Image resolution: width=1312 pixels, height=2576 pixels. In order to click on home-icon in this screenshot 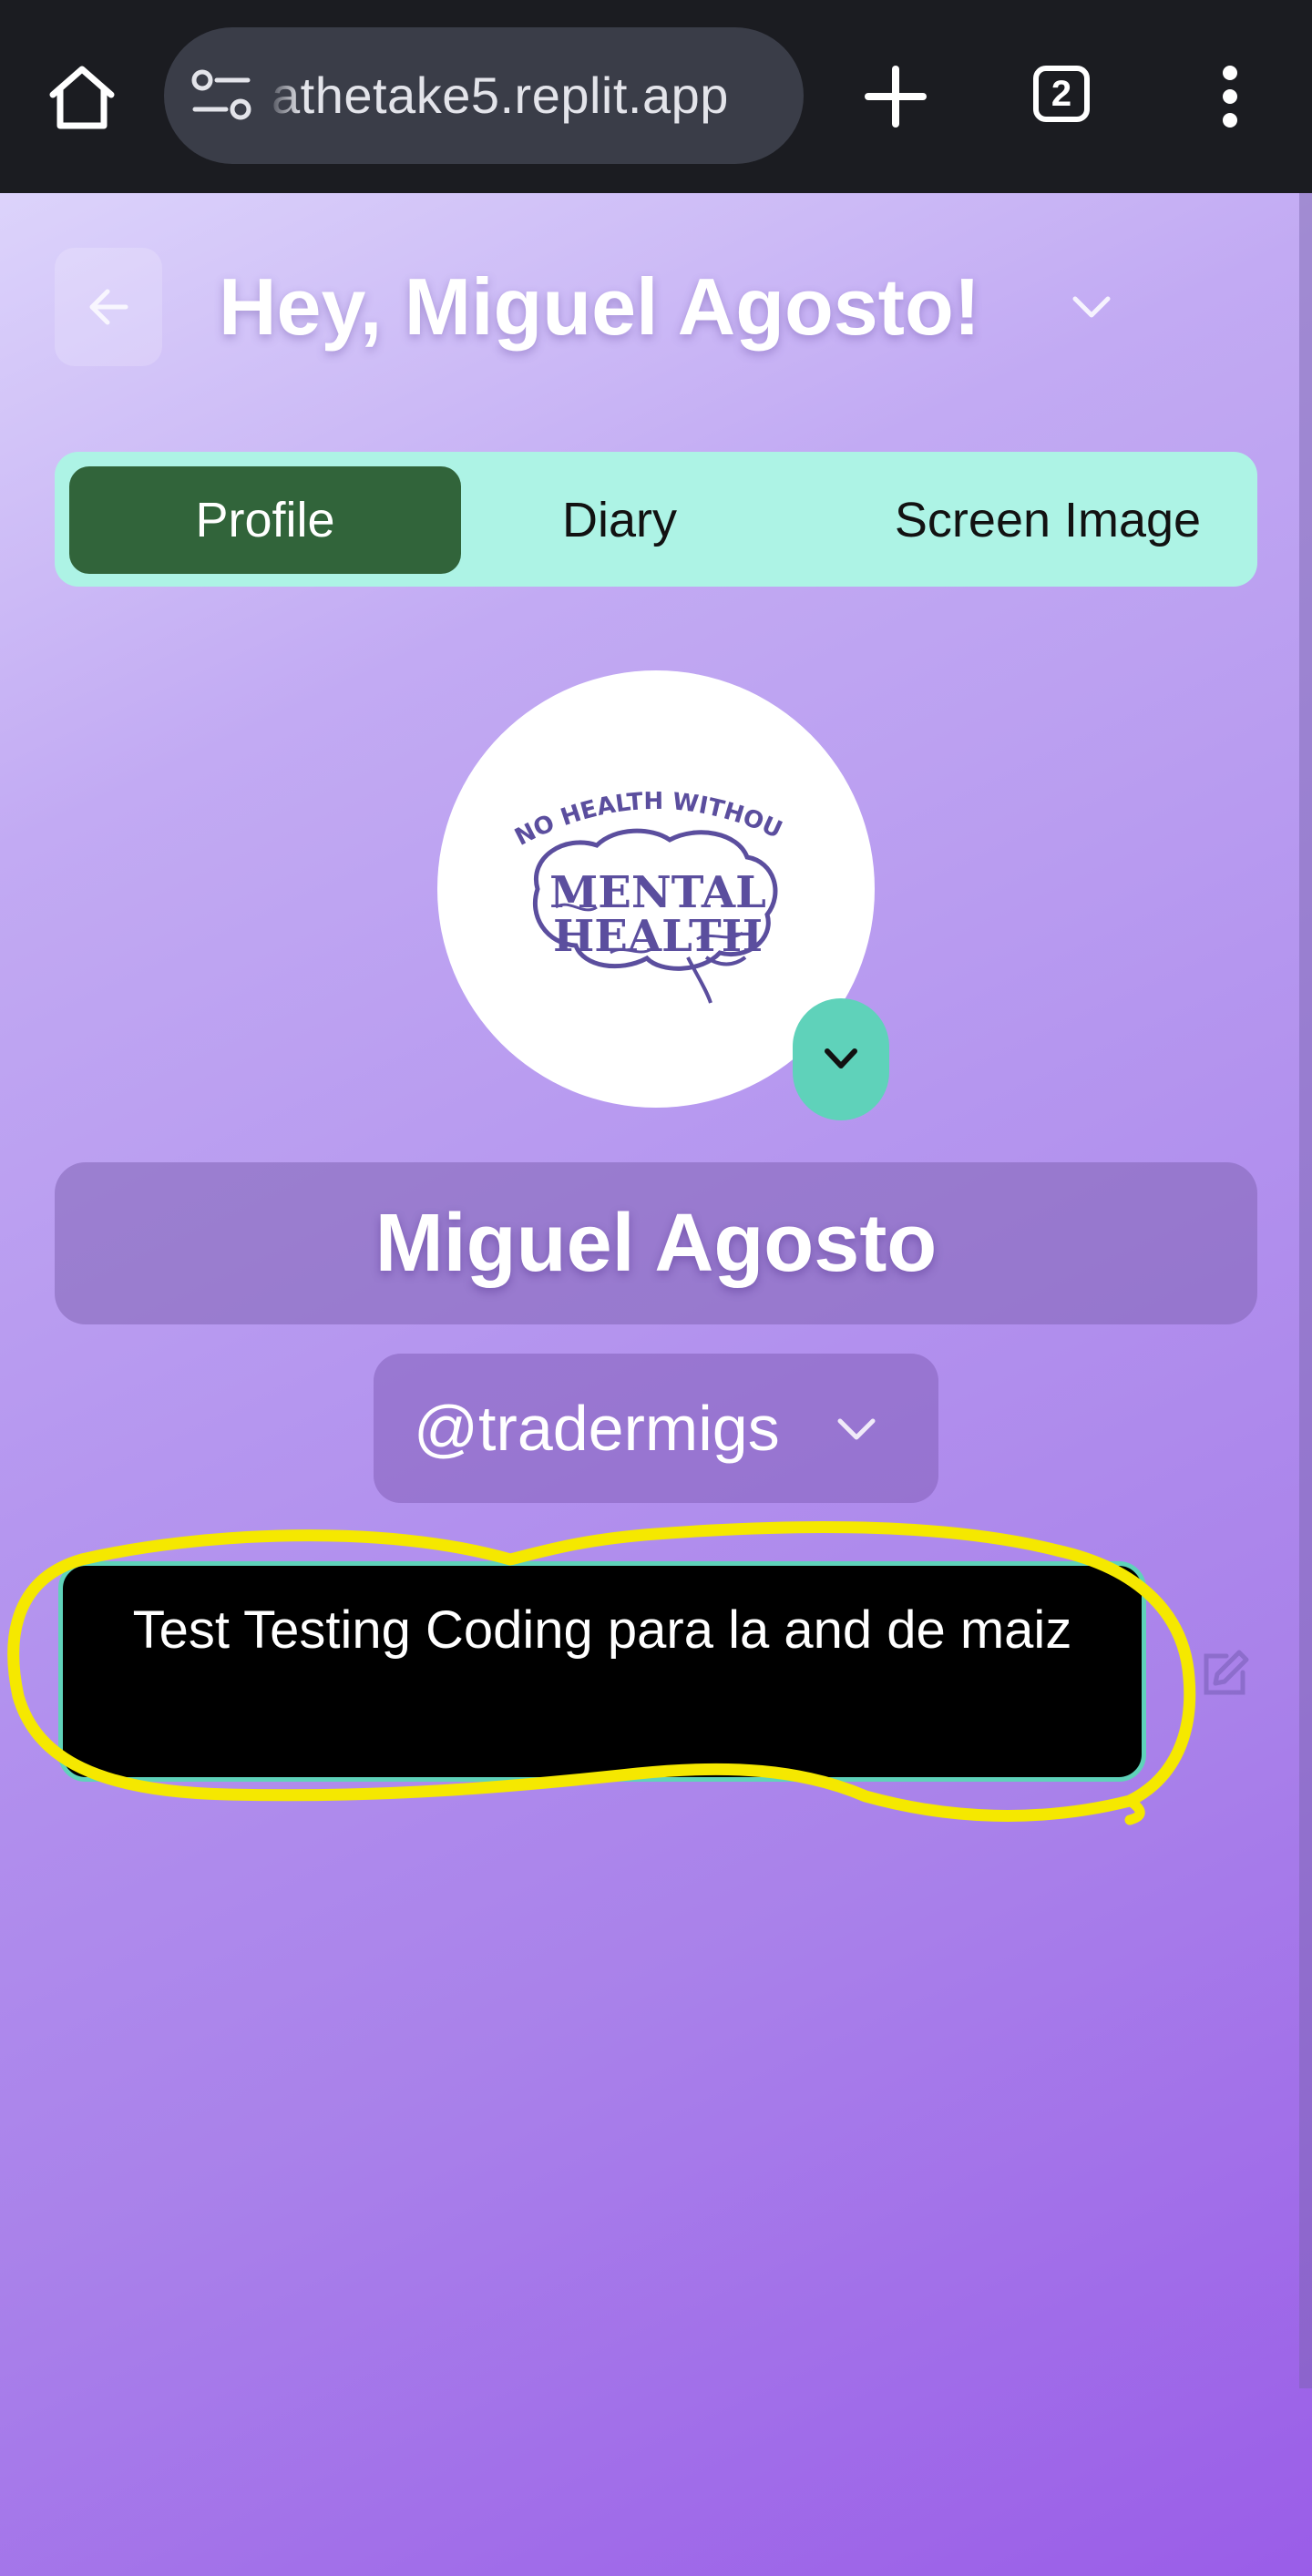, I will do `click(82, 96)`.